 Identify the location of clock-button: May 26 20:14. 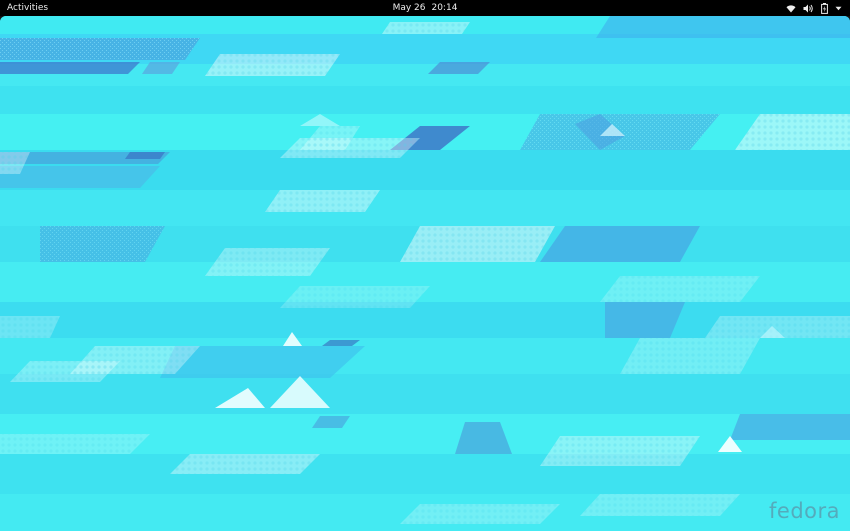
(425, 8).